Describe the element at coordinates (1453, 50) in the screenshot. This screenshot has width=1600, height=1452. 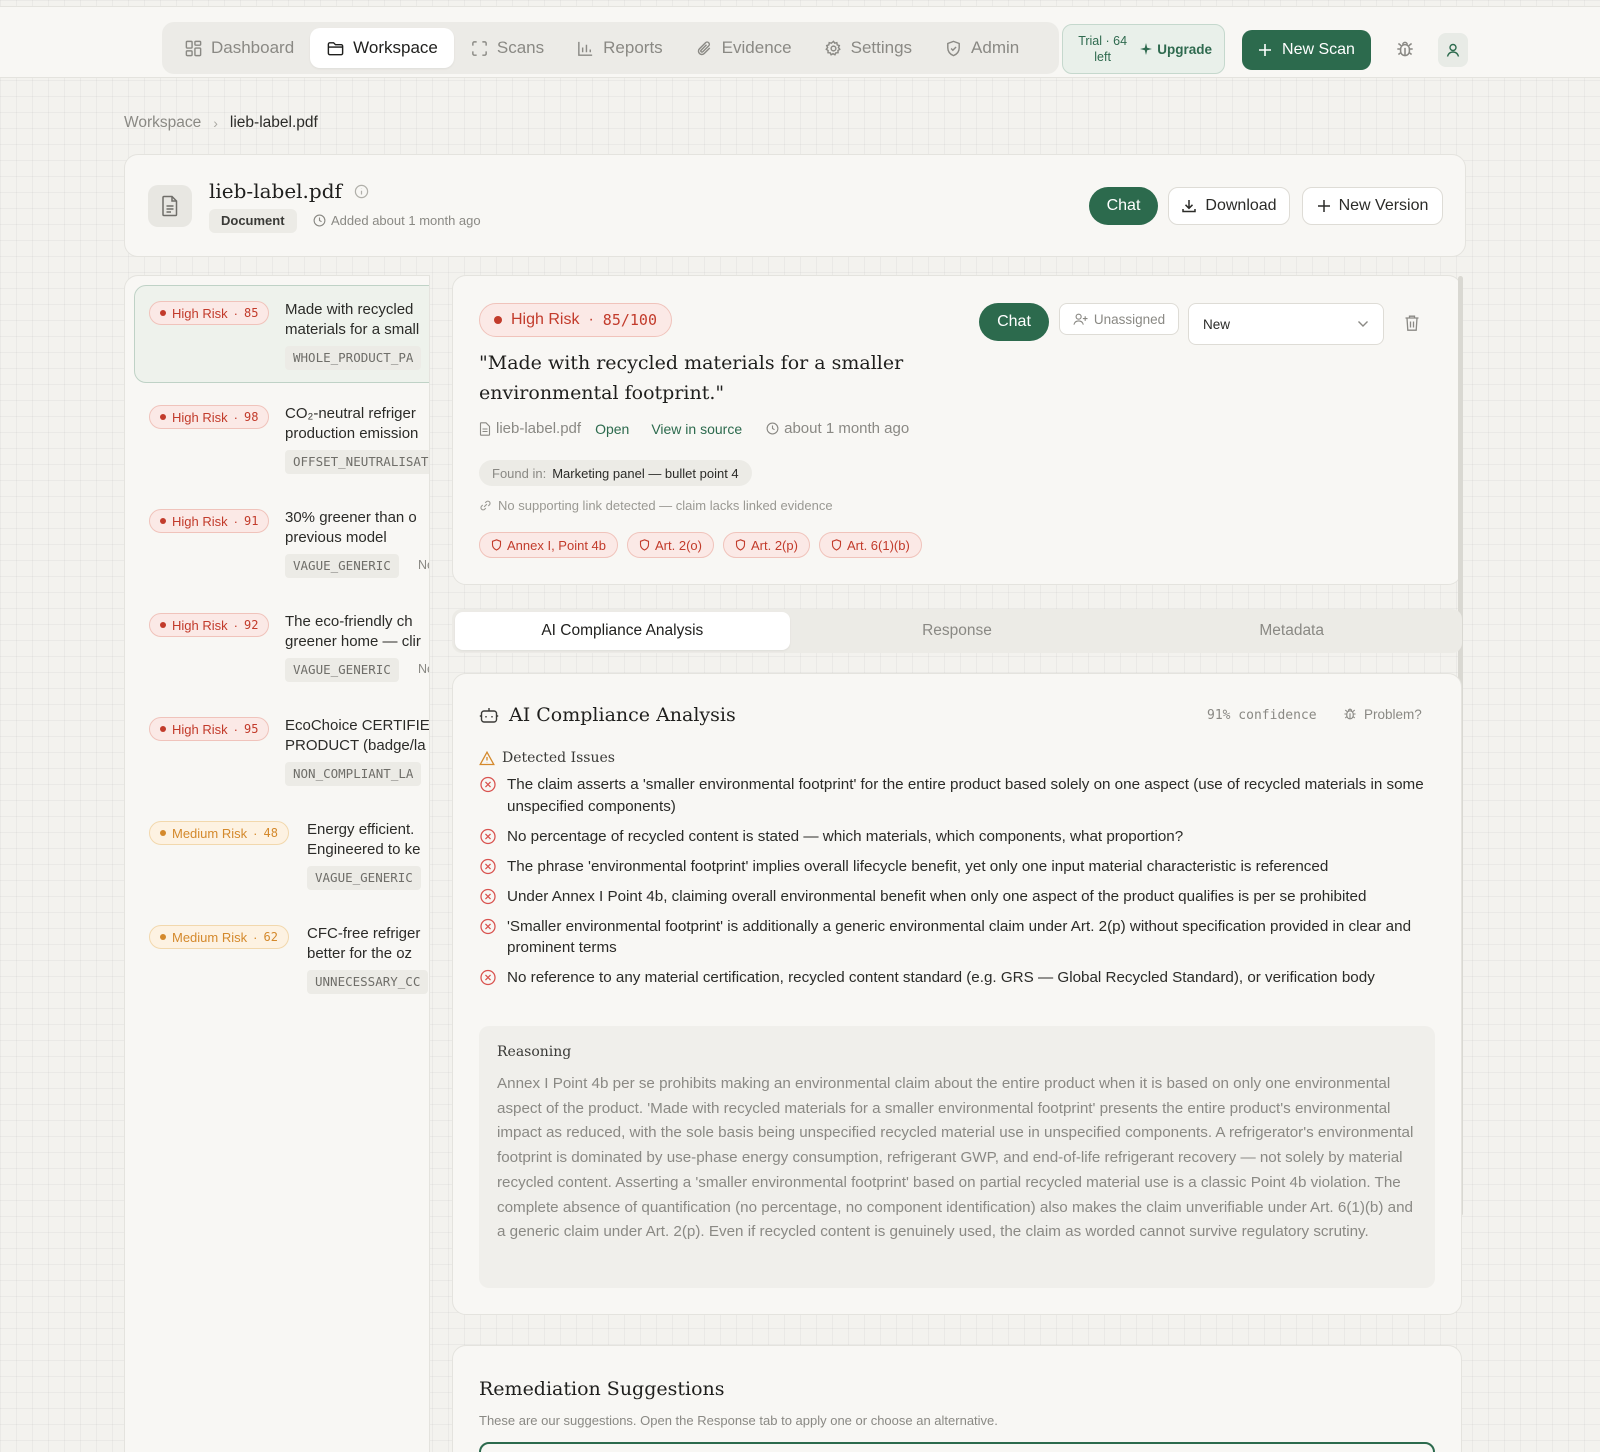
I see `user-avatar` at that location.